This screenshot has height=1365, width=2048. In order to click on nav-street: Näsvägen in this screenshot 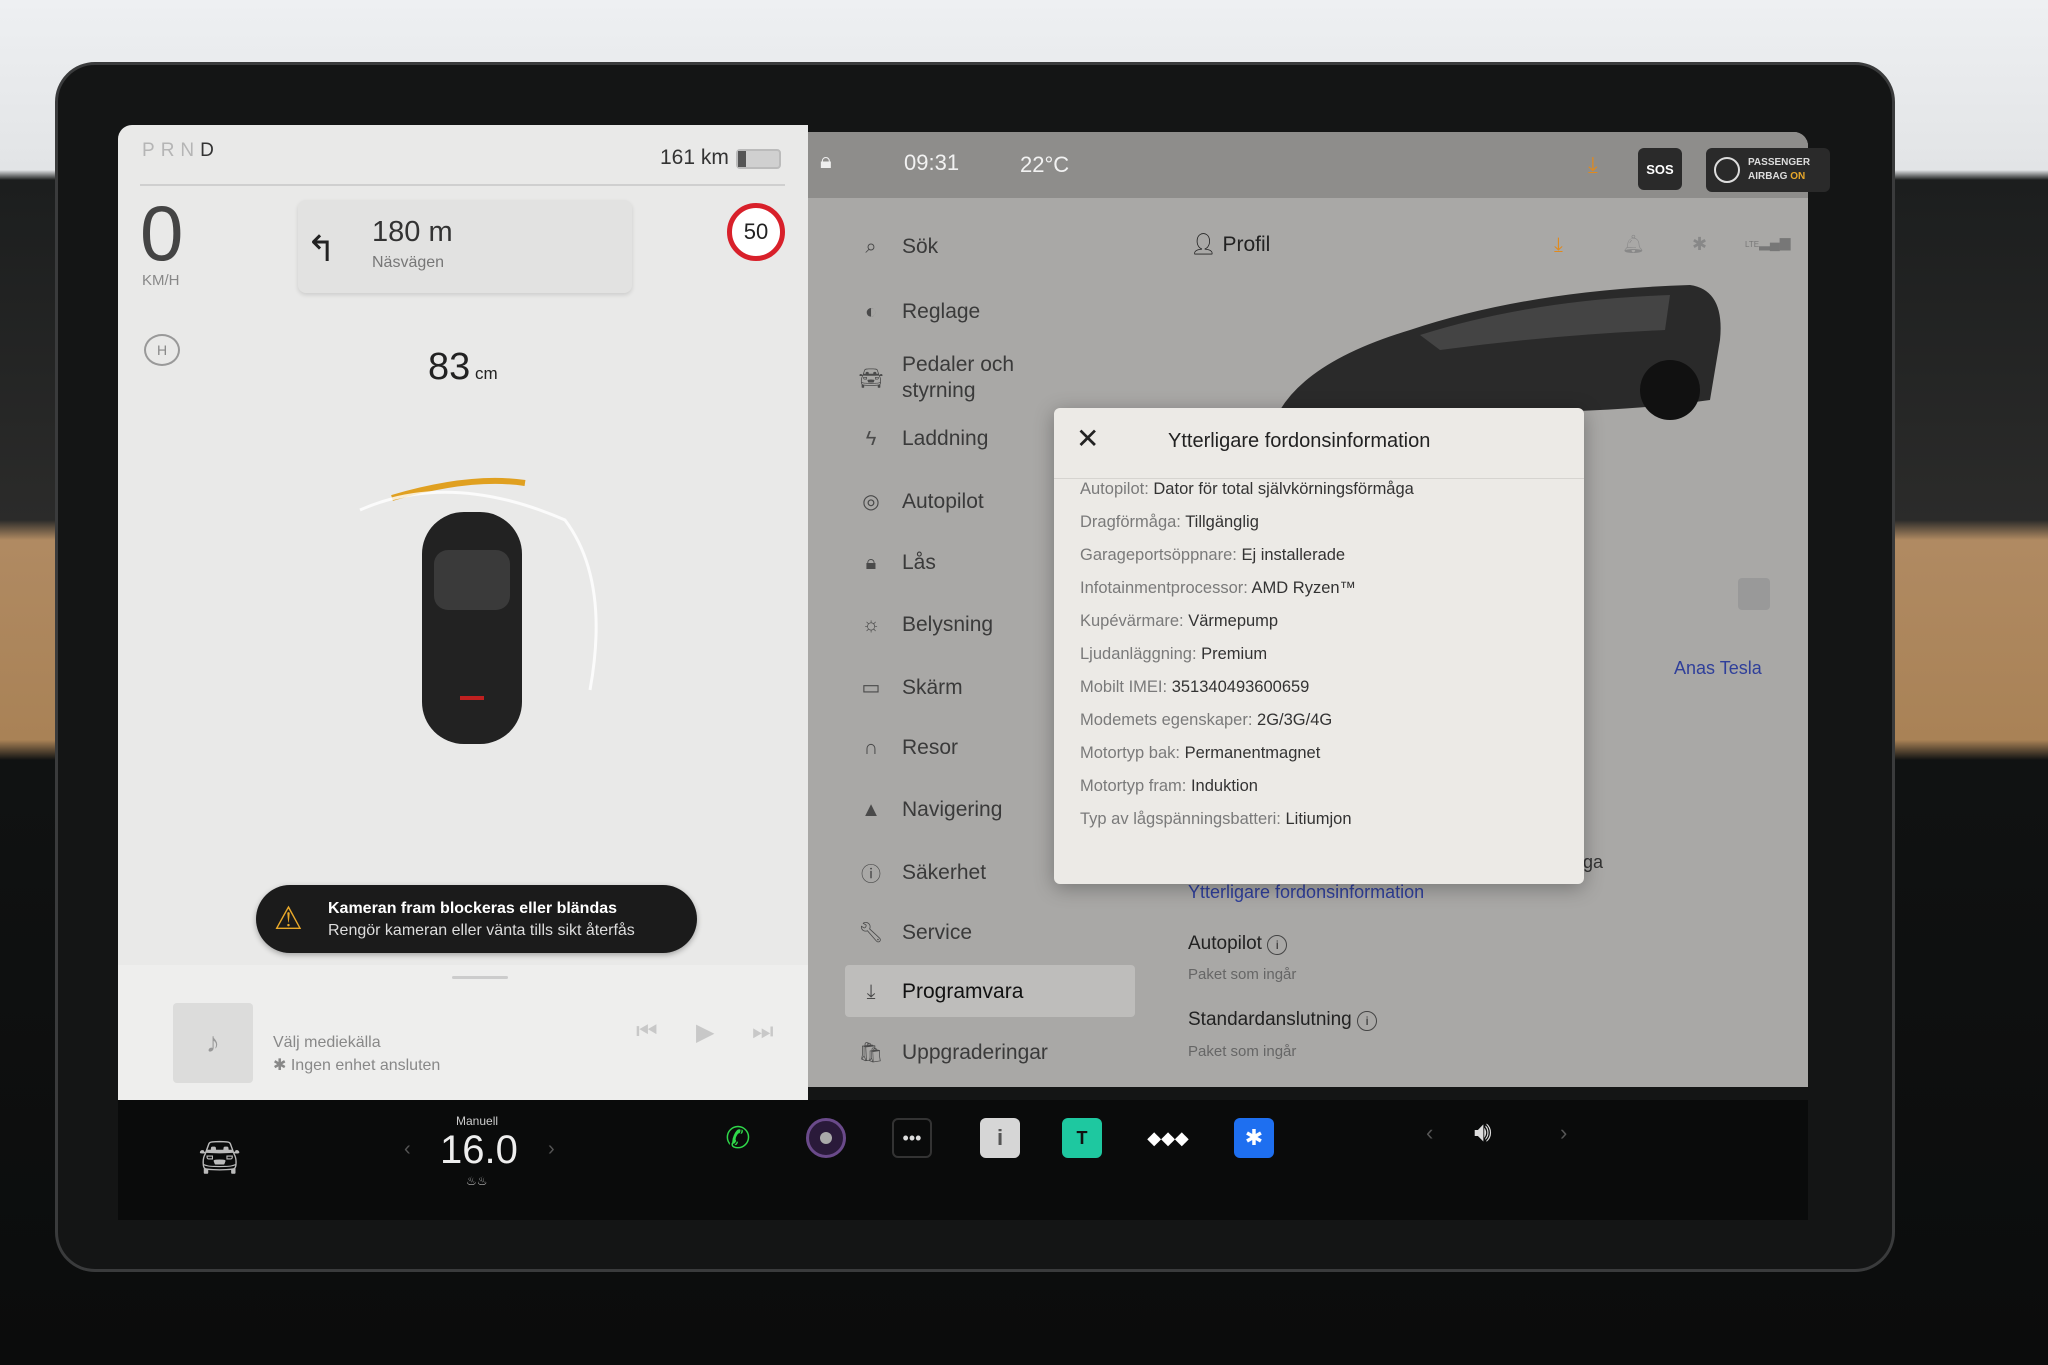, I will do `click(408, 262)`.